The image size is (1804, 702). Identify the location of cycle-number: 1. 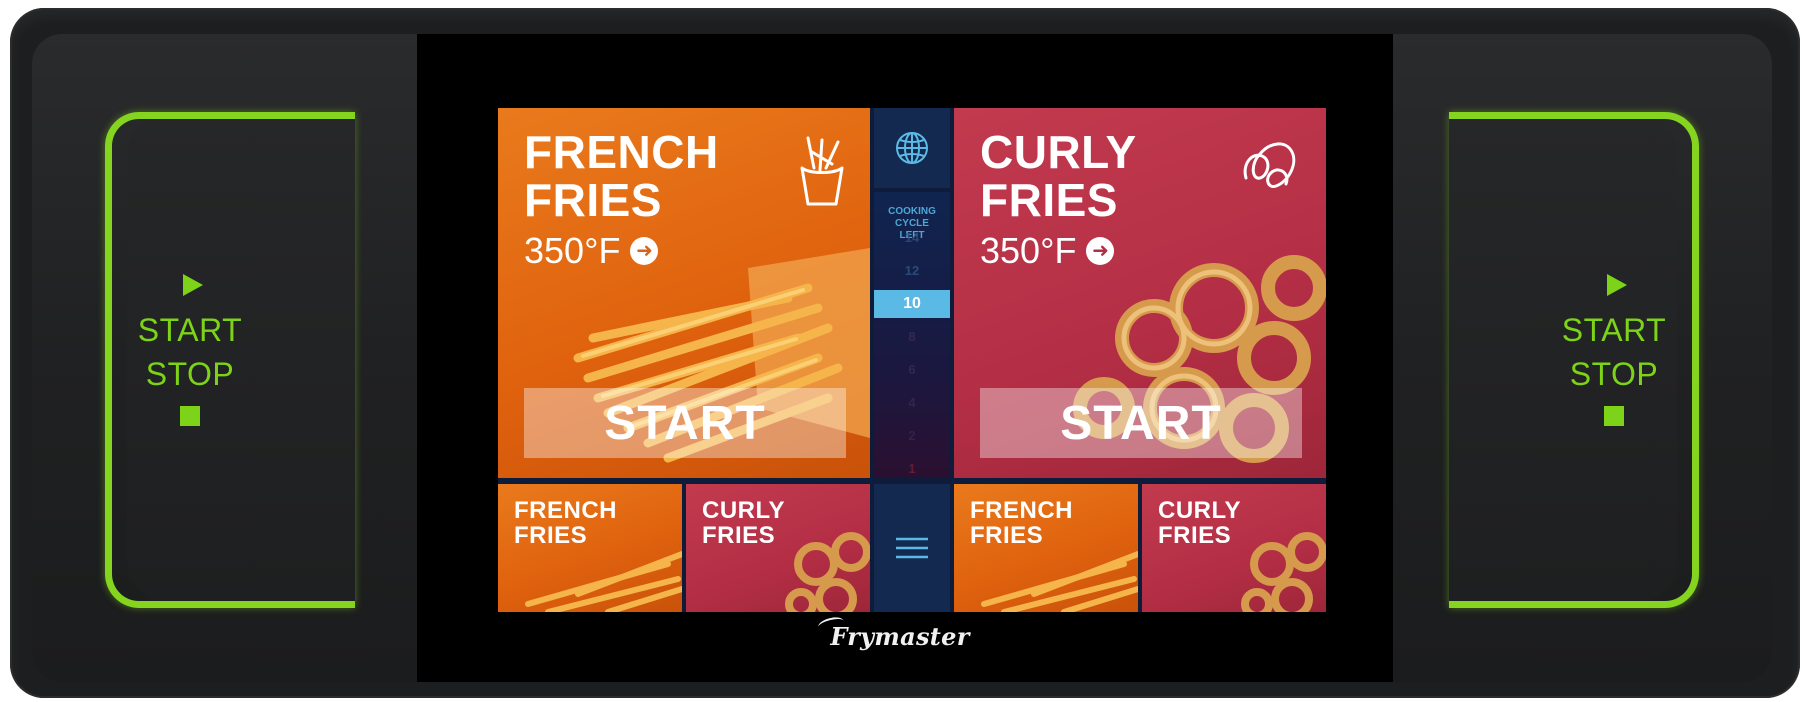
(912, 468).